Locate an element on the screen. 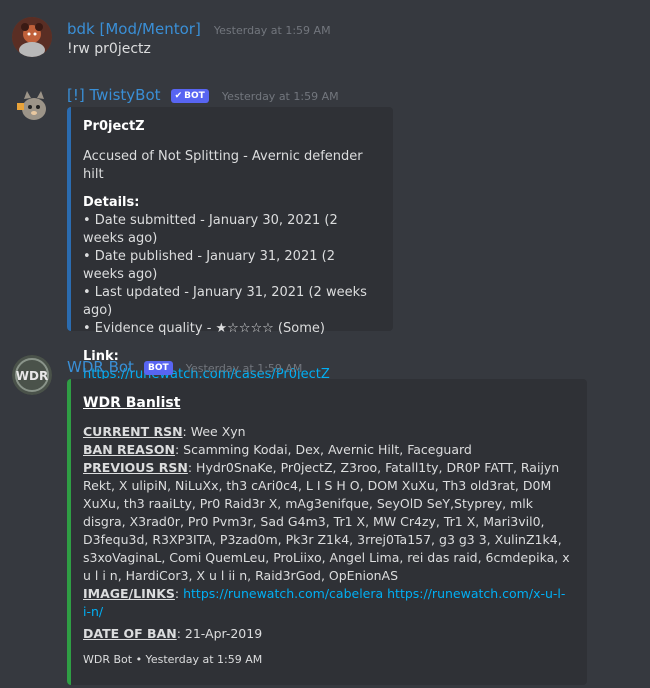 This screenshot has height=688, width=650. details-heading: Details: is located at coordinates (111, 202).